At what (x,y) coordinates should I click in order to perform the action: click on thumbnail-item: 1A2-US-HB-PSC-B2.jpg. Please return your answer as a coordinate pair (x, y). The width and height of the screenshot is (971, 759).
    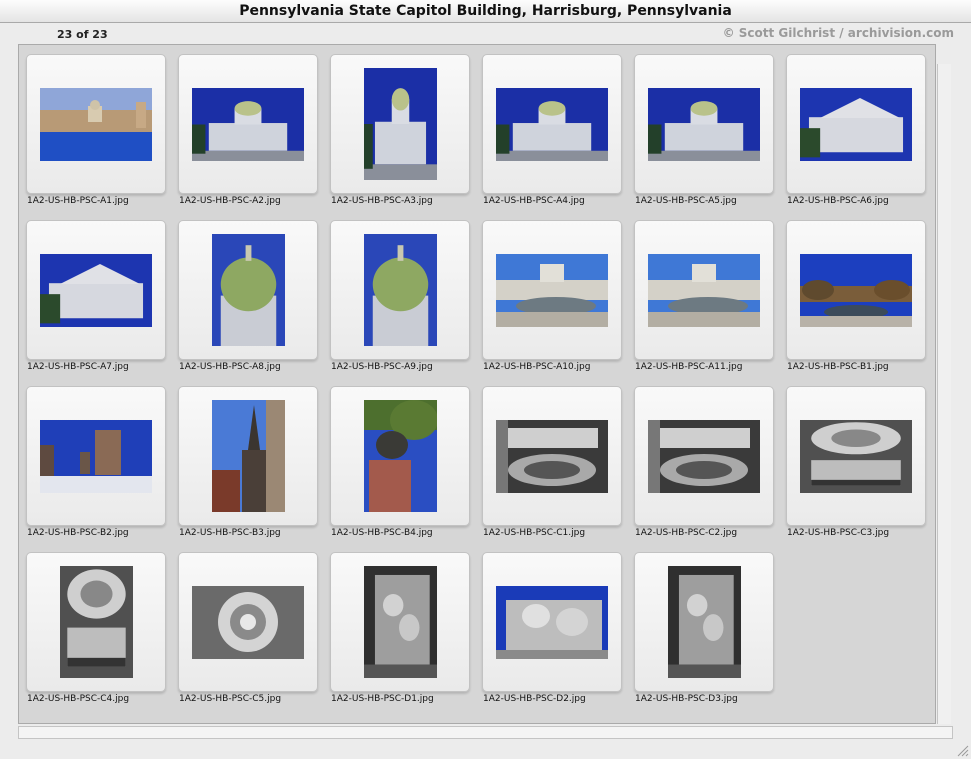
    Looking at the image, I should click on (92, 457).